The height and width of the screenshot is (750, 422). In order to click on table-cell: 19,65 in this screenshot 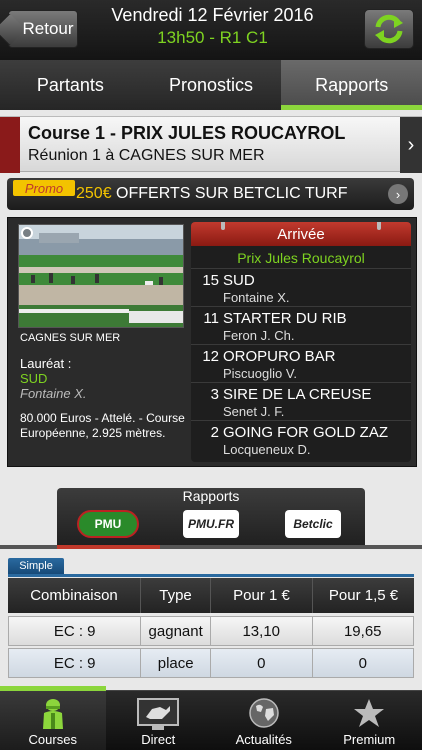, I will do `click(362, 631)`.